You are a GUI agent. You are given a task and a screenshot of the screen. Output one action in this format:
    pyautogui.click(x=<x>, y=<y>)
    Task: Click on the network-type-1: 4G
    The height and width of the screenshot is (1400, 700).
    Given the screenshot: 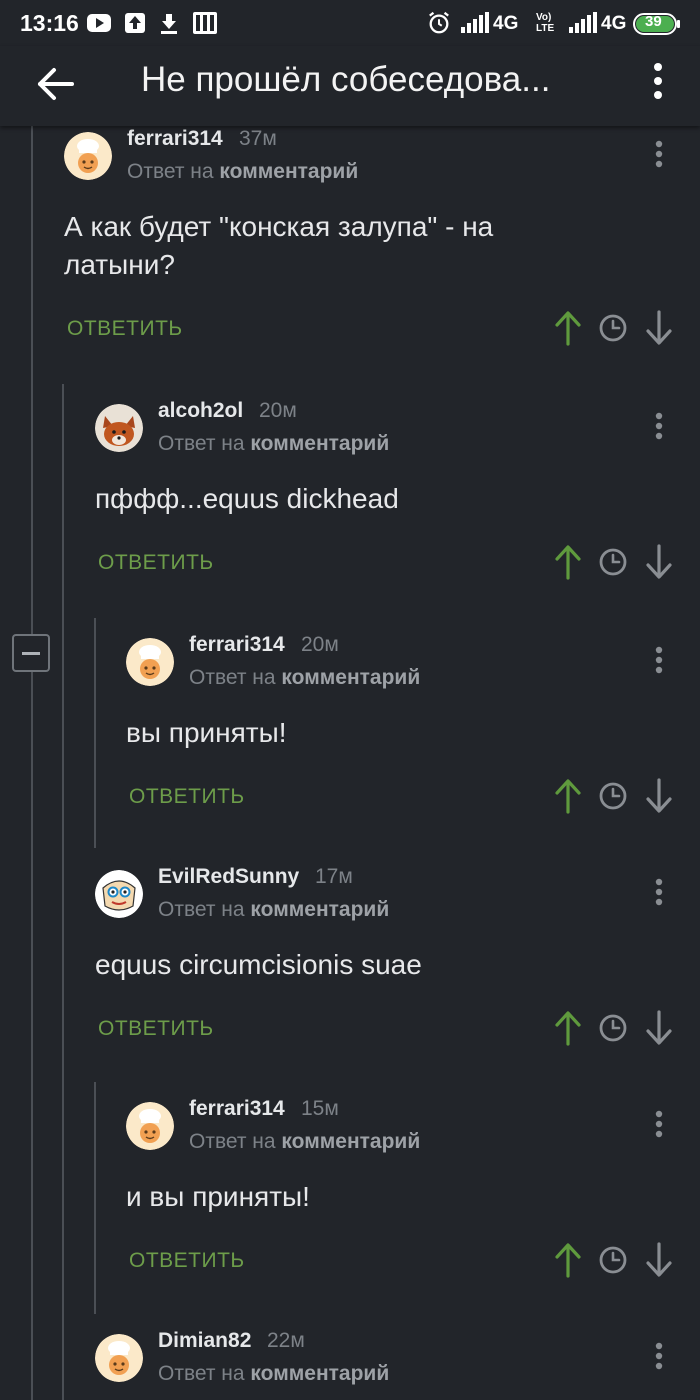 What is the action you would take?
    pyautogui.click(x=506, y=23)
    